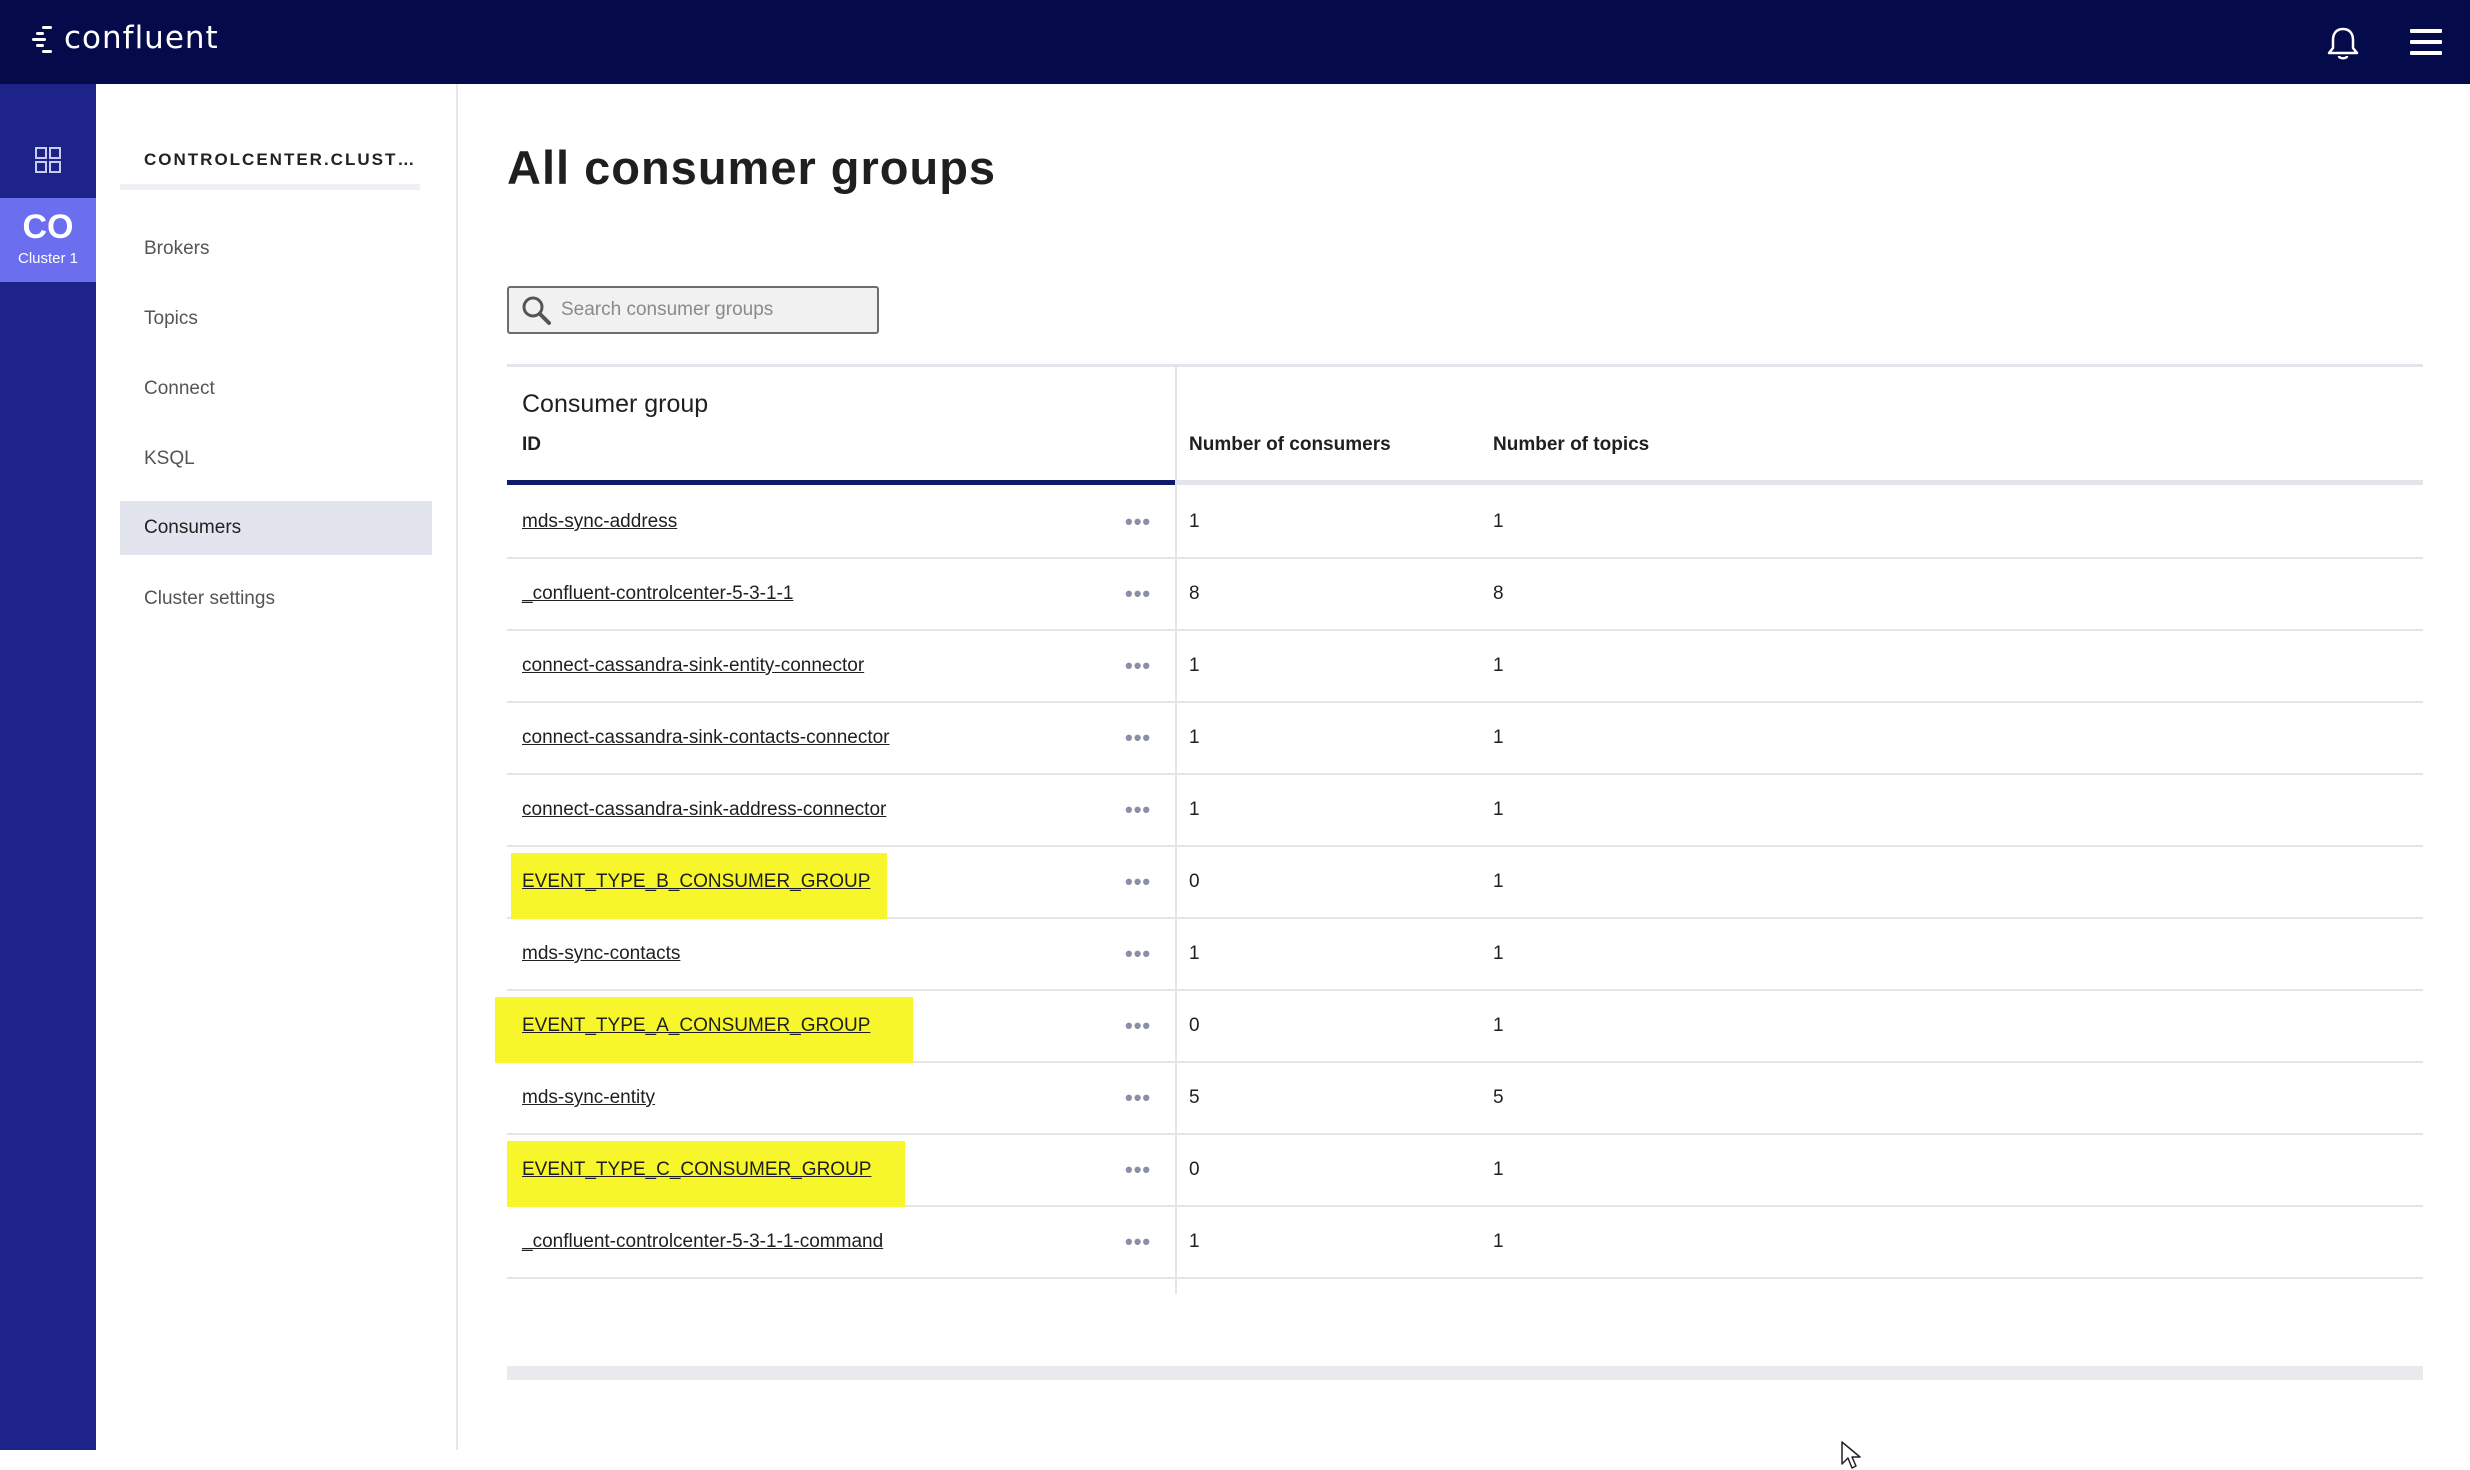 Image resolution: width=2470 pixels, height=1470 pixels. I want to click on consumer-group-link: _confluent-controlcenter-5-3-1-1-command, so click(702, 1242).